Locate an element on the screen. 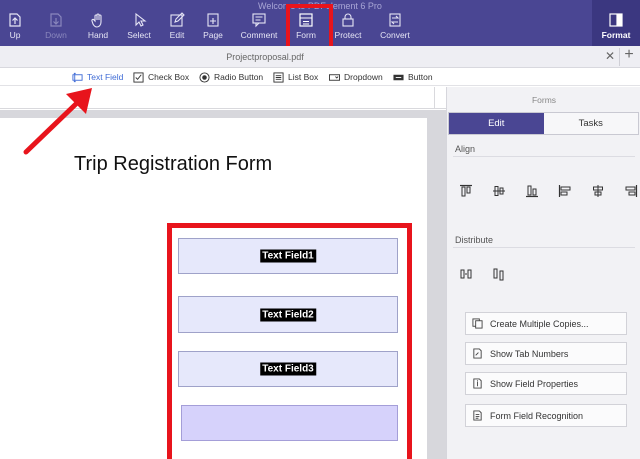 This screenshot has height=459, width=640. up-label: Up is located at coordinates (15, 35).